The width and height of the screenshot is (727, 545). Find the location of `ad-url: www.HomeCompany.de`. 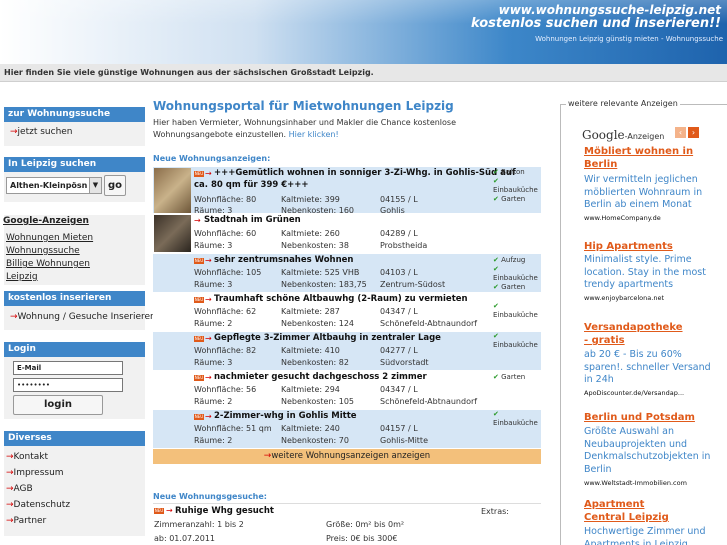

ad-url: www.HomeCompany.de is located at coordinates (622, 218).